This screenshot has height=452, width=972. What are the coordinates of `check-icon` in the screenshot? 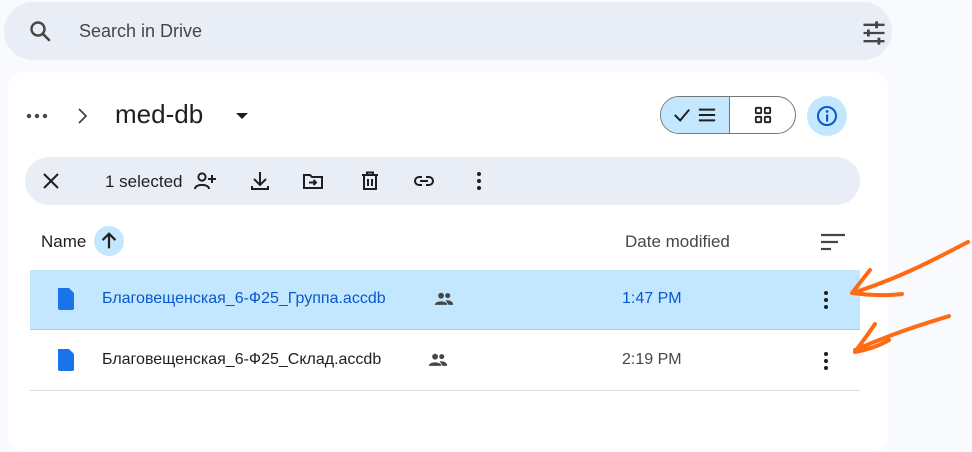 It's located at (682, 115).